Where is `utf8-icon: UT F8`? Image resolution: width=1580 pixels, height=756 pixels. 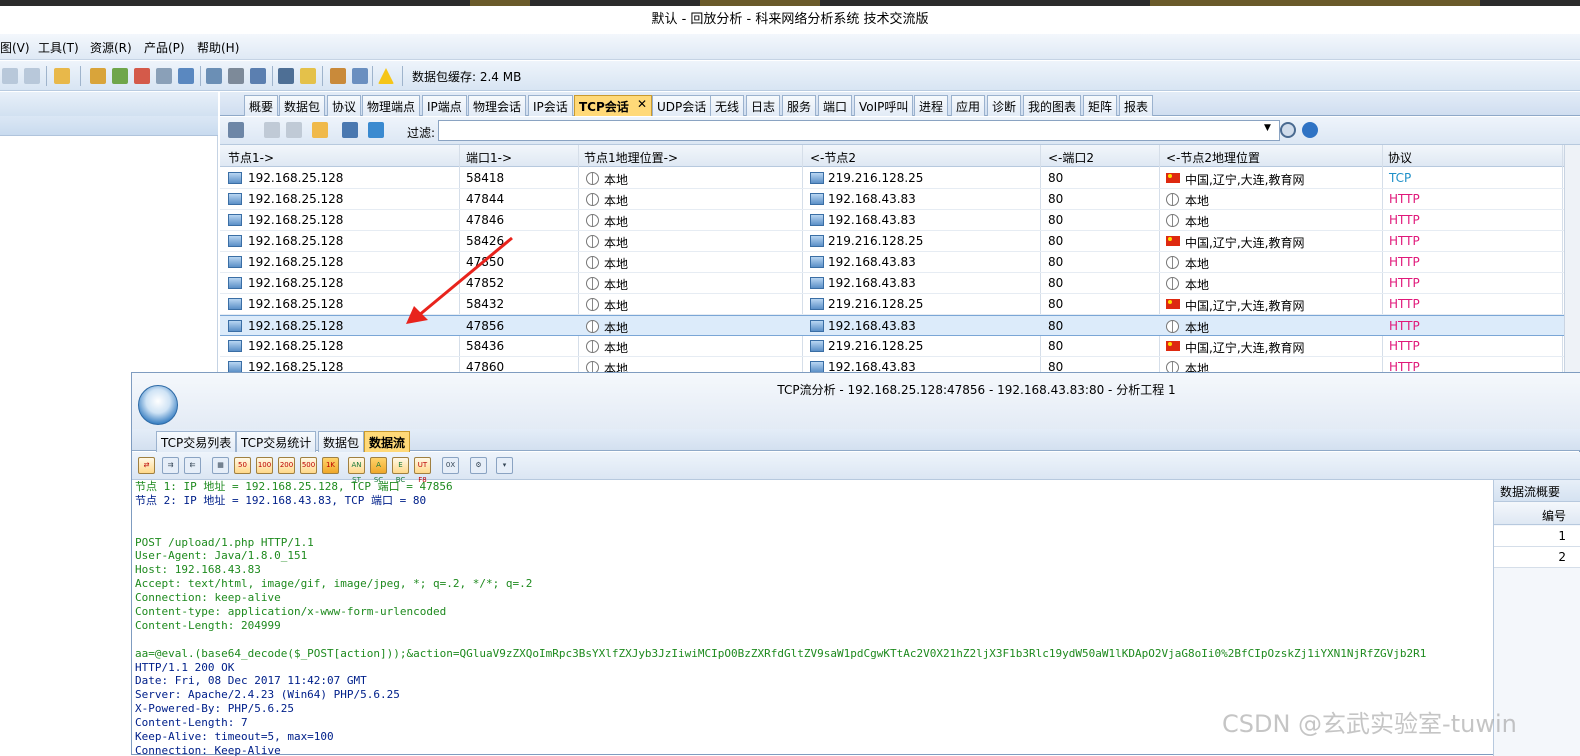 utf8-icon: UT F8 is located at coordinates (422, 470).